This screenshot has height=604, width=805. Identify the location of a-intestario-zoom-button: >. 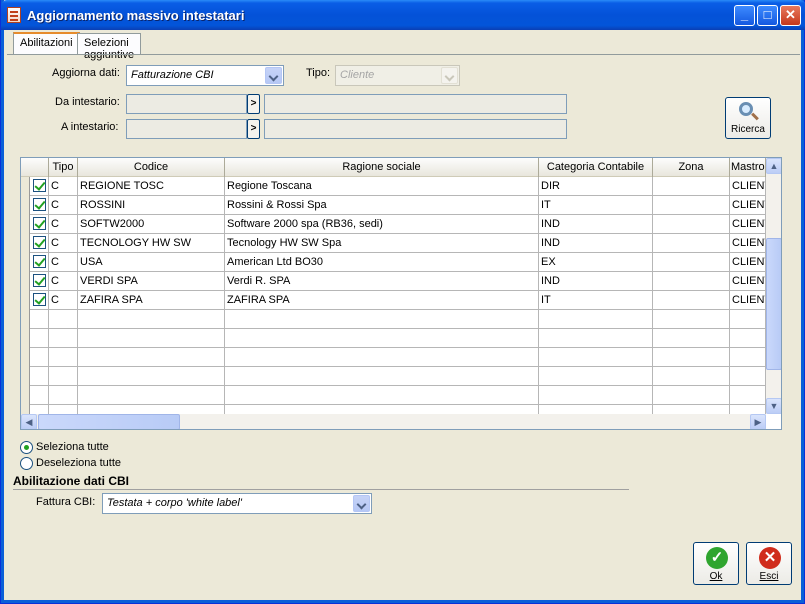
(253, 129).